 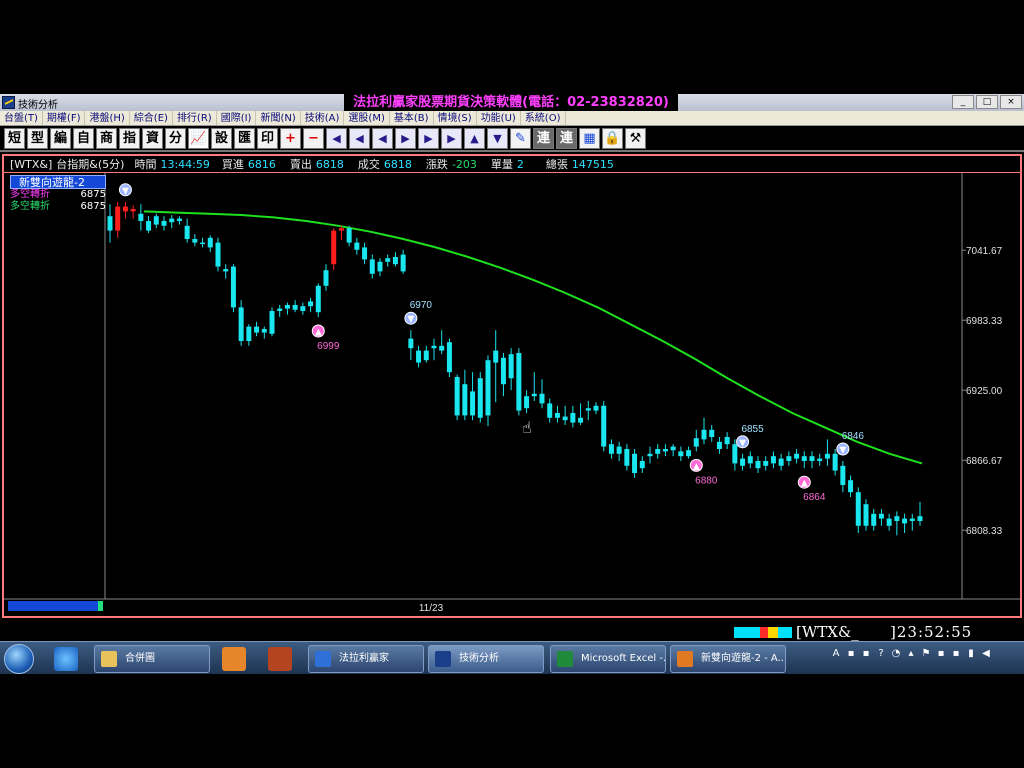 I want to click on indicator-title: 新雙向遊龍-2, so click(x=58, y=182).